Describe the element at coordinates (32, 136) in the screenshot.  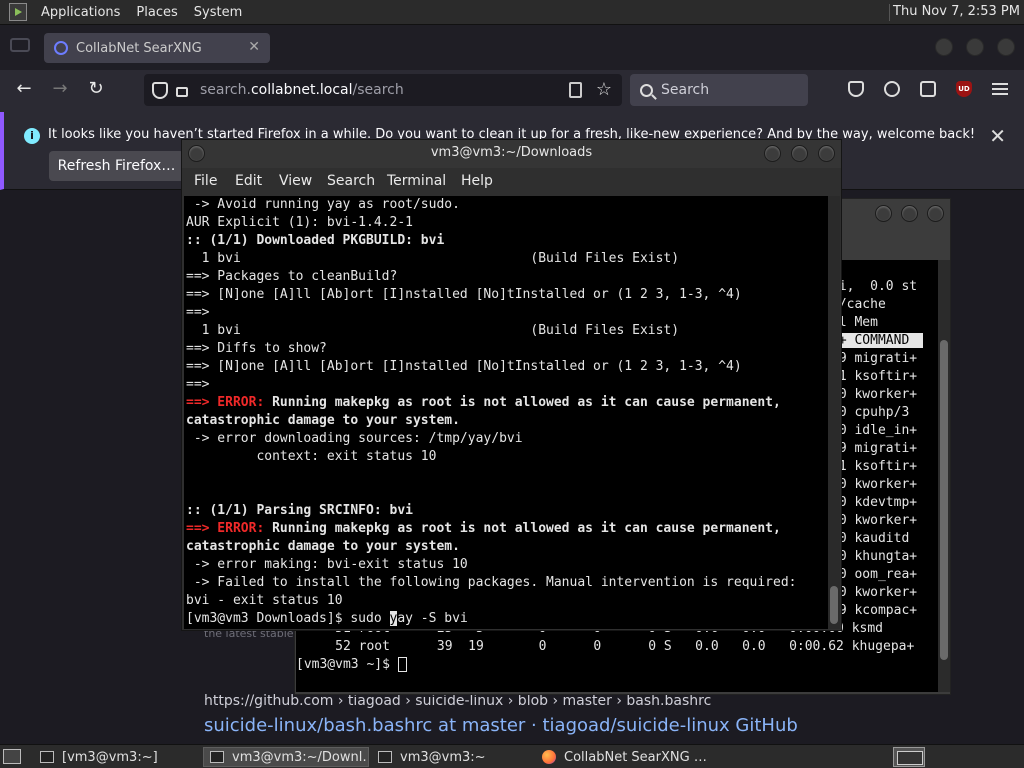
I see `info-icon: i` at that location.